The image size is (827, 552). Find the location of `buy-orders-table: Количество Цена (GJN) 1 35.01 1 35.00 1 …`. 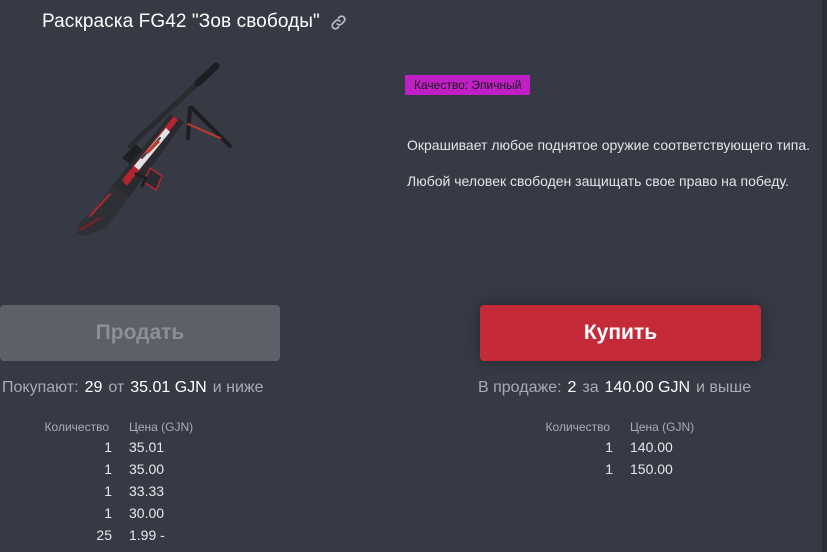

buy-orders-table: Количество Цена (GJN) 1 35.01 1 35.00 1 … is located at coordinates (116, 482).